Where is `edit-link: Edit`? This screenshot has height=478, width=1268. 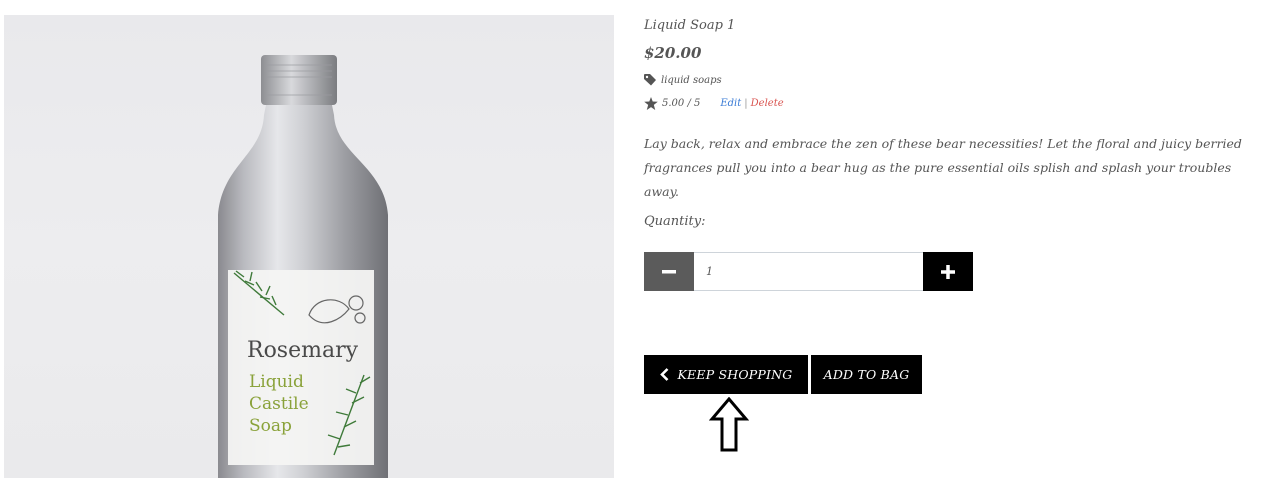 edit-link: Edit is located at coordinates (730, 103).